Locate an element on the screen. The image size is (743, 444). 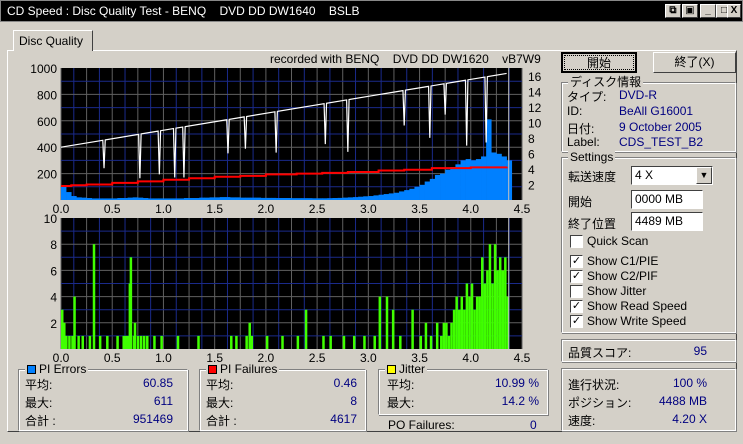
checkbox-label: Show Read Speed is located at coordinates (637, 306).